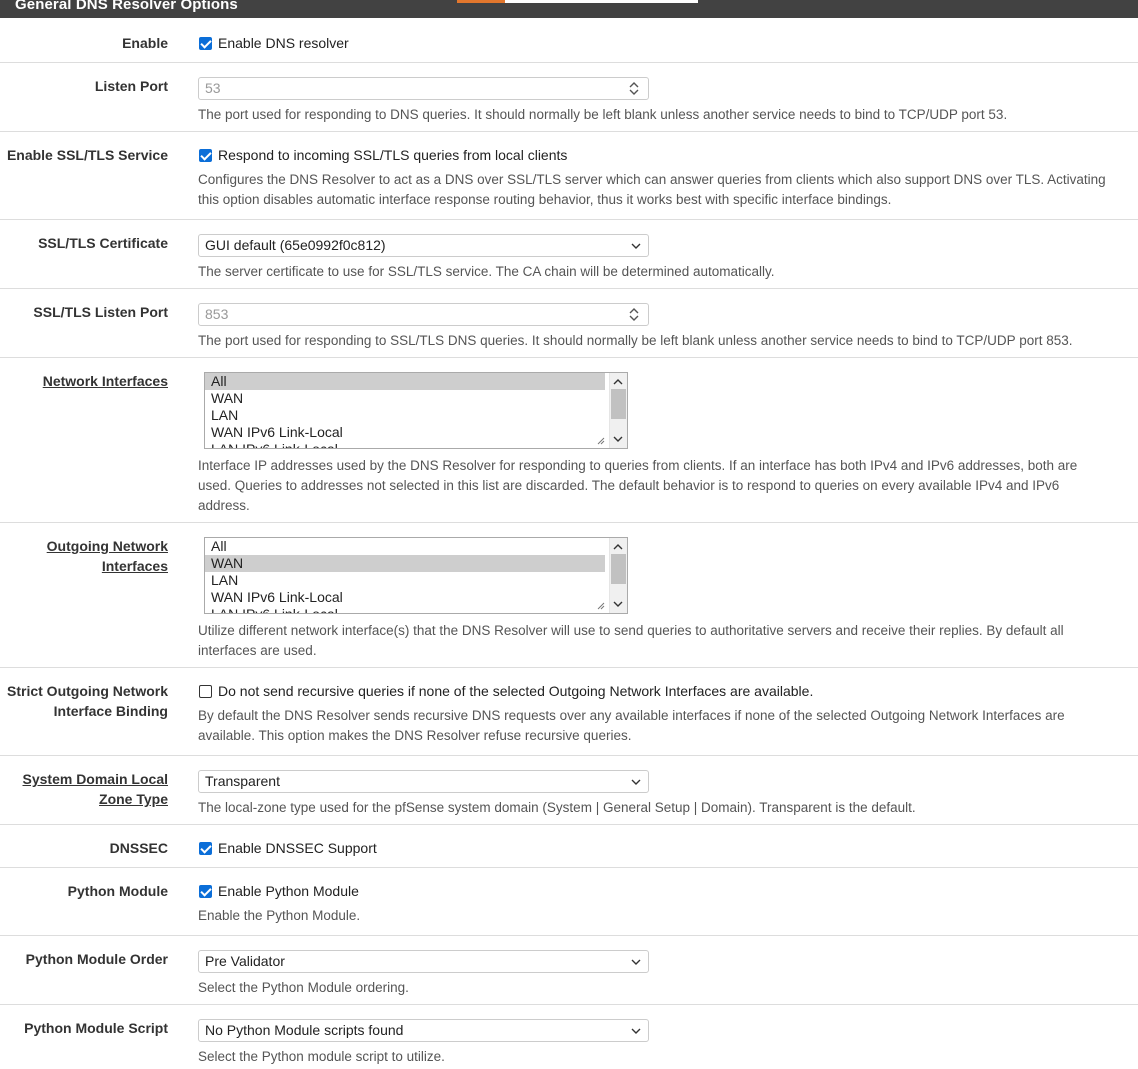 This screenshot has height=1069, width=1138. What do you see at coordinates (423, 88) in the screenshot?
I see `listen-port-input: 53` at bounding box center [423, 88].